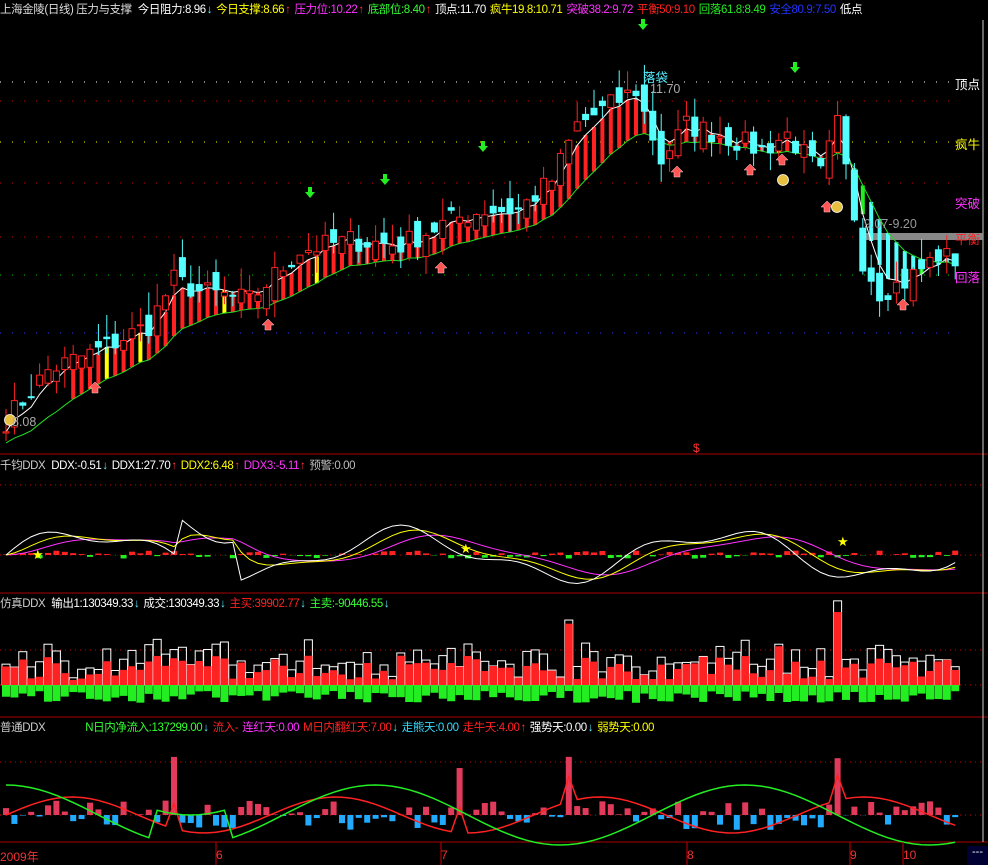 The width and height of the screenshot is (988, 865). Describe the element at coordinates (23, 728) in the screenshot. I see `common-ddx-title: 普通DDX` at that location.